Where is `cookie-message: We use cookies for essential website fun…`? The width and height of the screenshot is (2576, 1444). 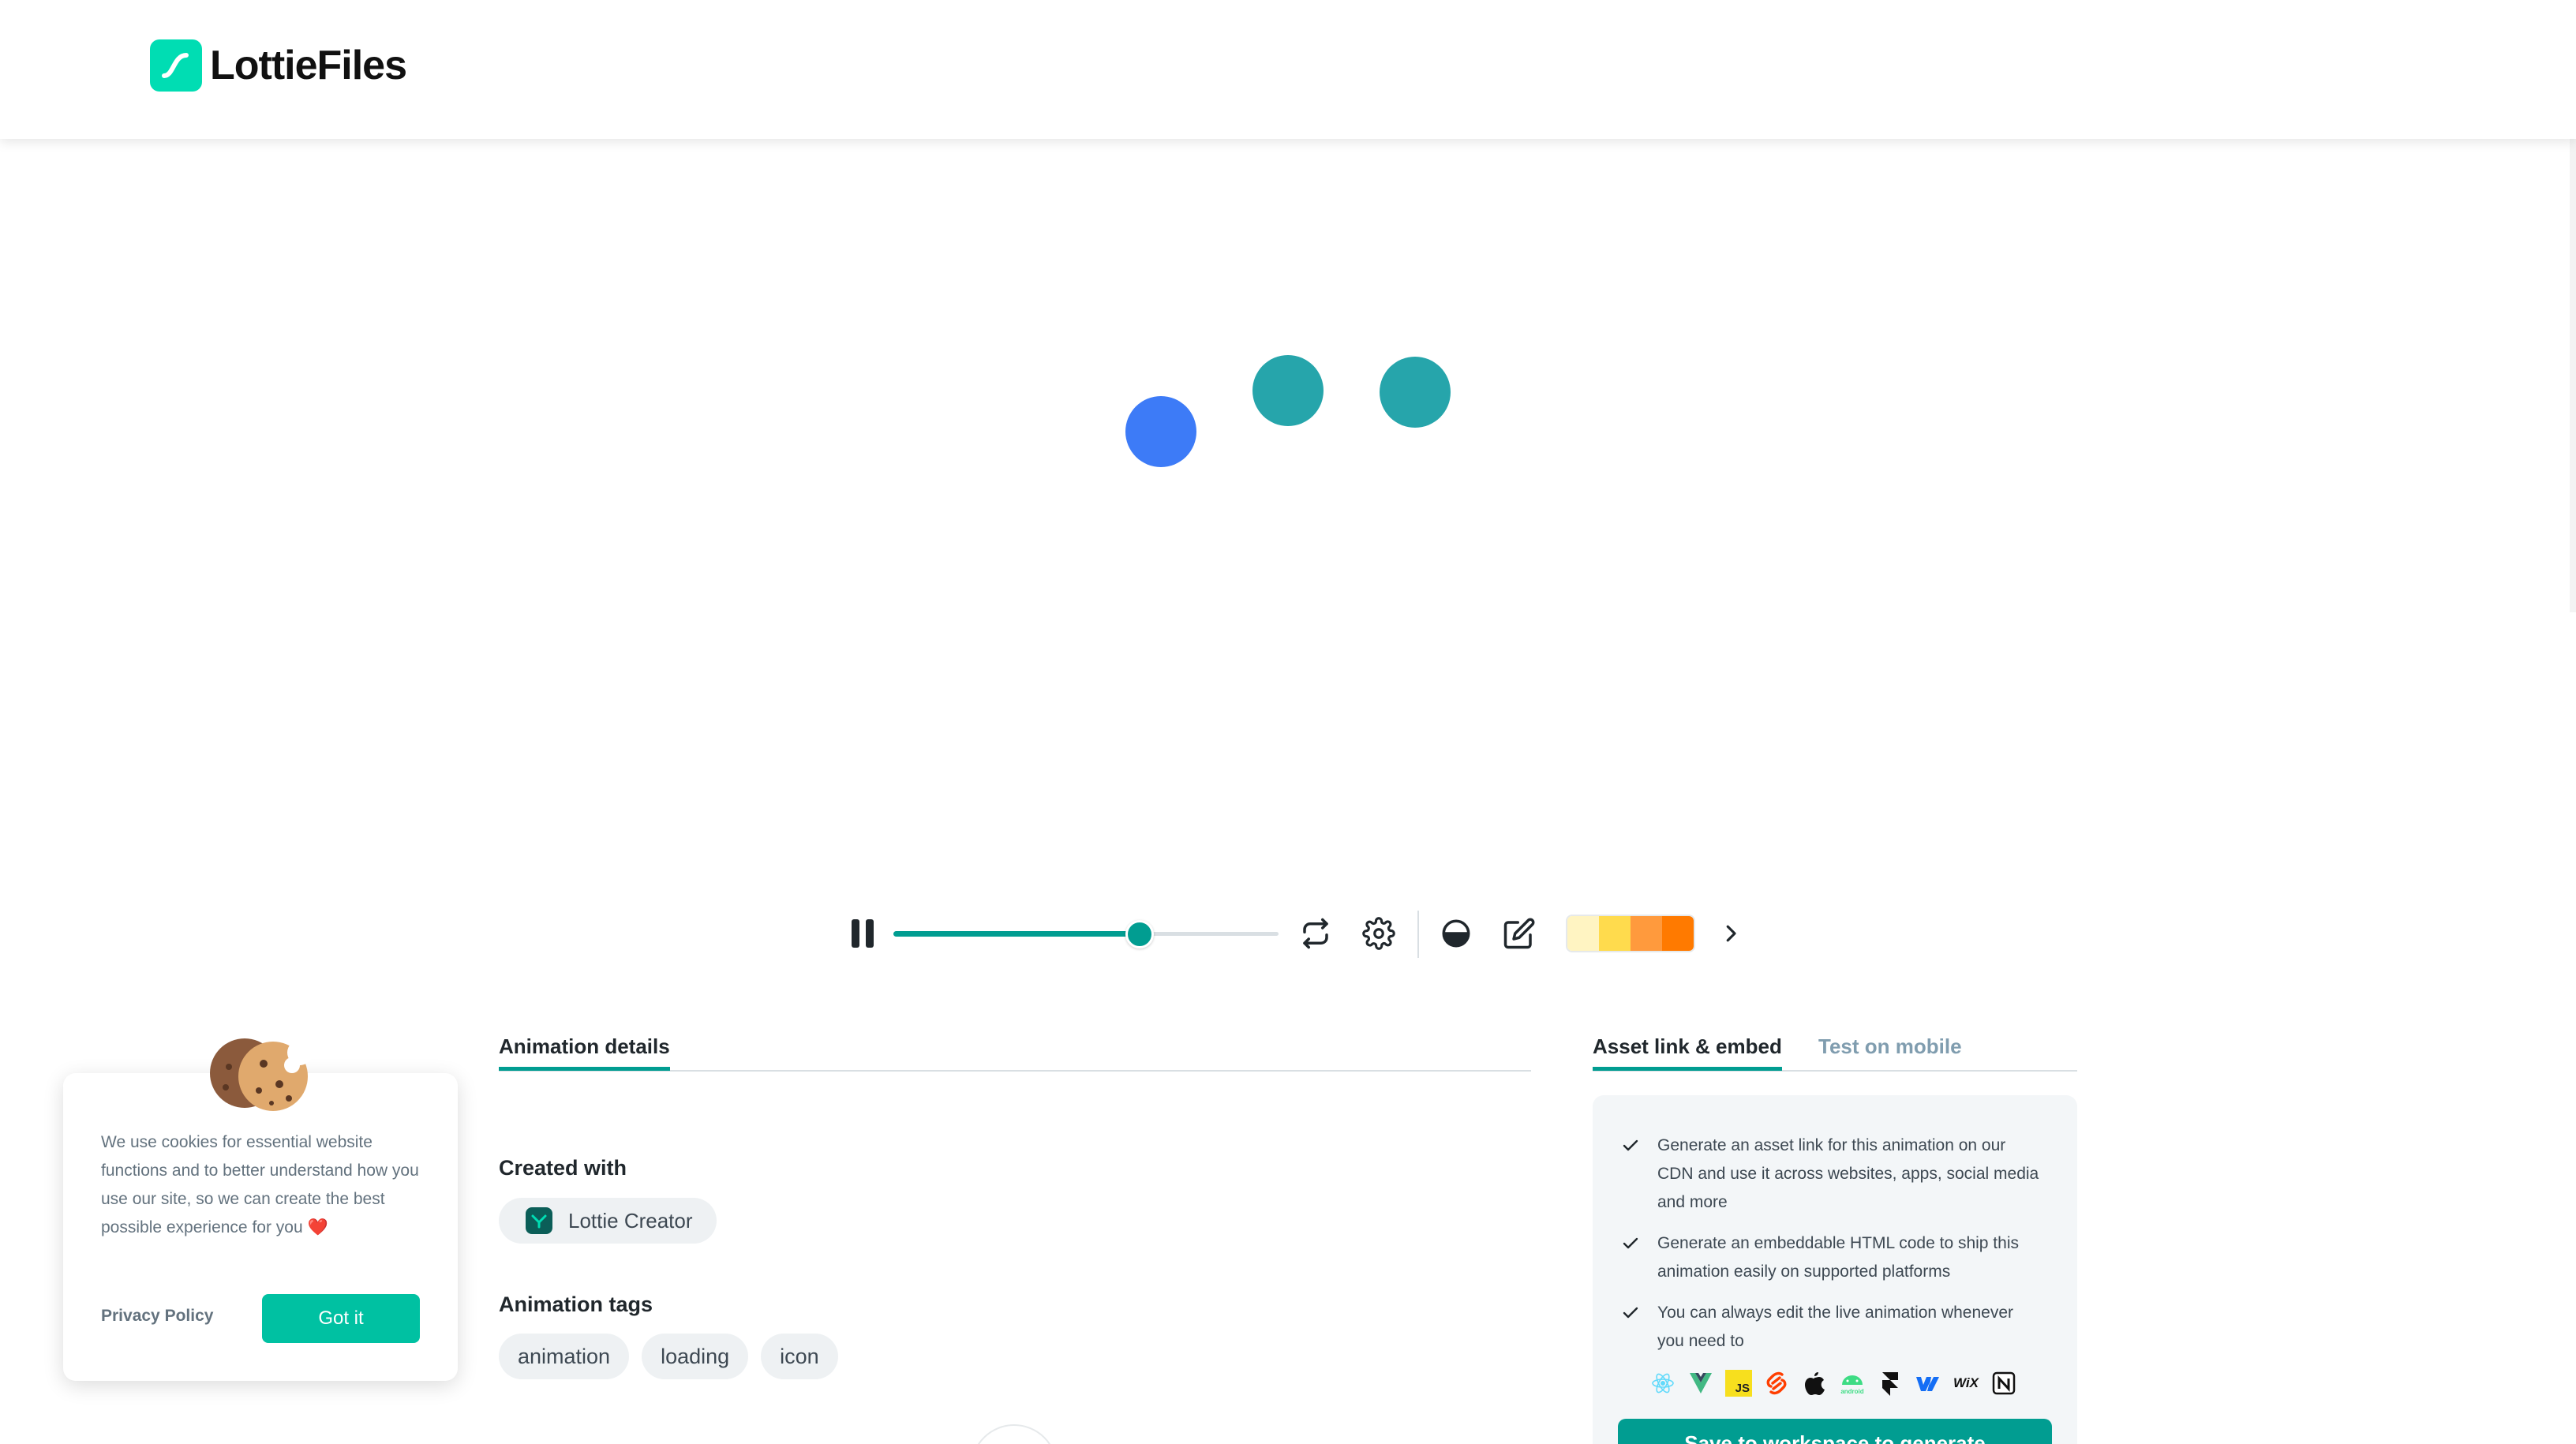 cookie-message: We use cookies for essential website fun… is located at coordinates (266, 1185).